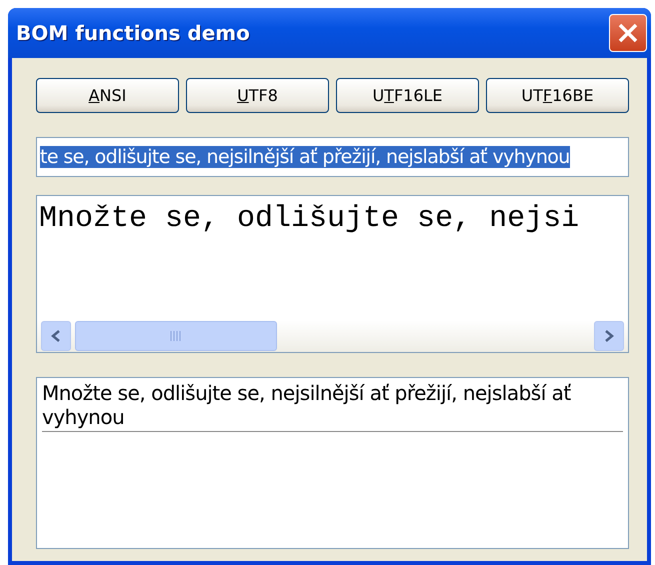  I want to click on grip-icon, so click(176, 336).